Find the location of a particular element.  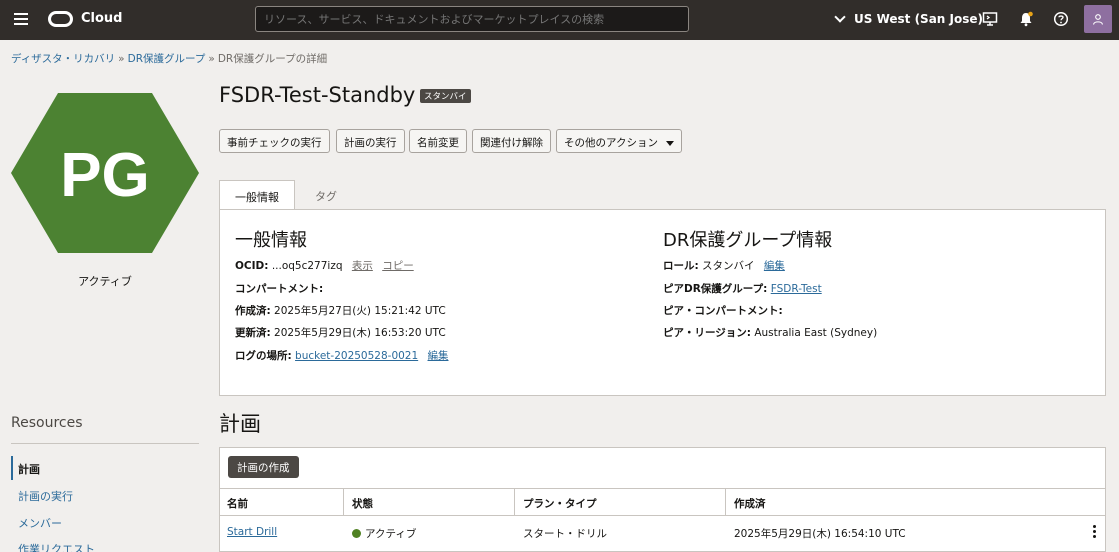

peer-region-label: ピア・リージョン: is located at coordinates (707, 333).